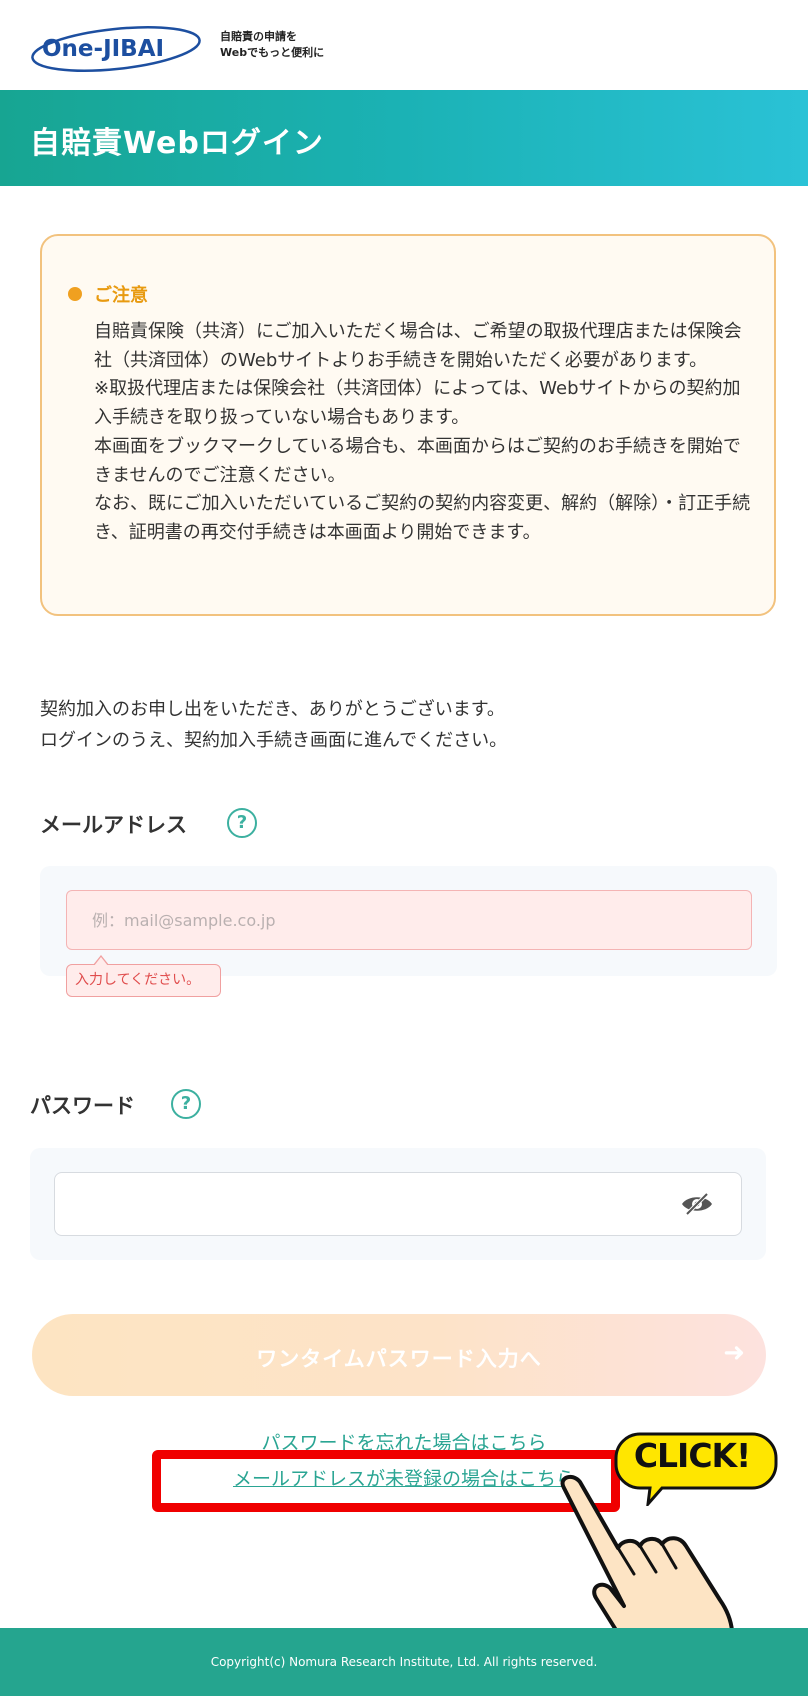 This screenshot has width=808, height=1696. I want to click on tagline: 自賠責の申請を Webでもっと便利に, so click(272, 45).